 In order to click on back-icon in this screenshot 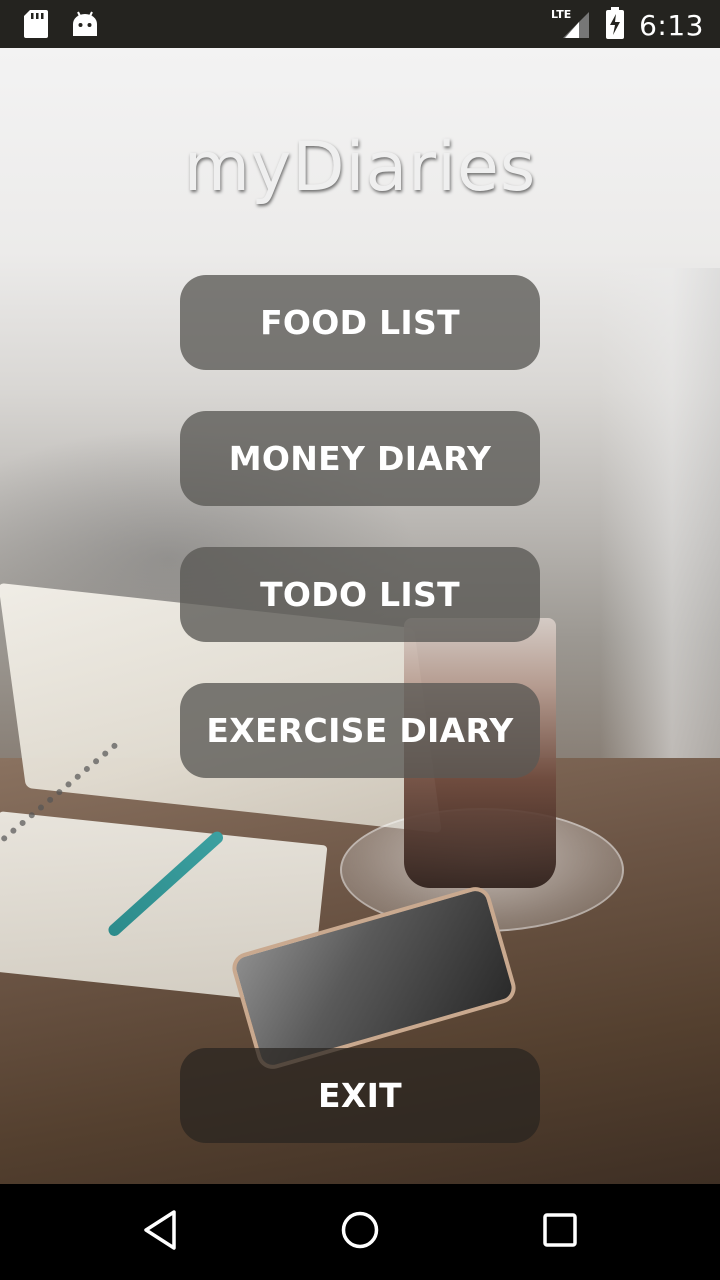, I will do `click(160, 1232)`.